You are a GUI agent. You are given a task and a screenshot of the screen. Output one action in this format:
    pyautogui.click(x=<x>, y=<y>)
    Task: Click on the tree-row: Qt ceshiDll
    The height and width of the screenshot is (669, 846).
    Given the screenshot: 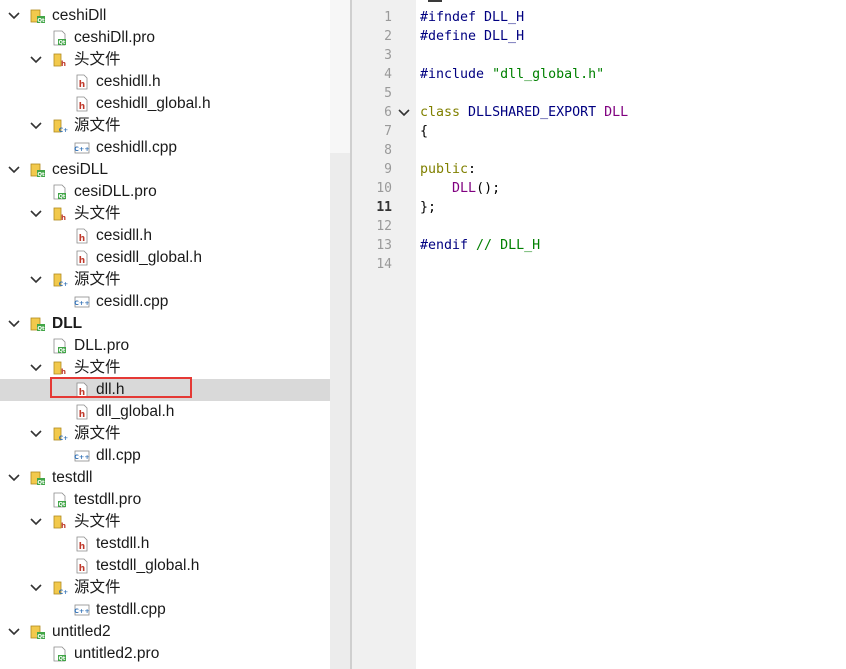 What is the action you would take?
    pyautogui.click(x=165, y=16)
    